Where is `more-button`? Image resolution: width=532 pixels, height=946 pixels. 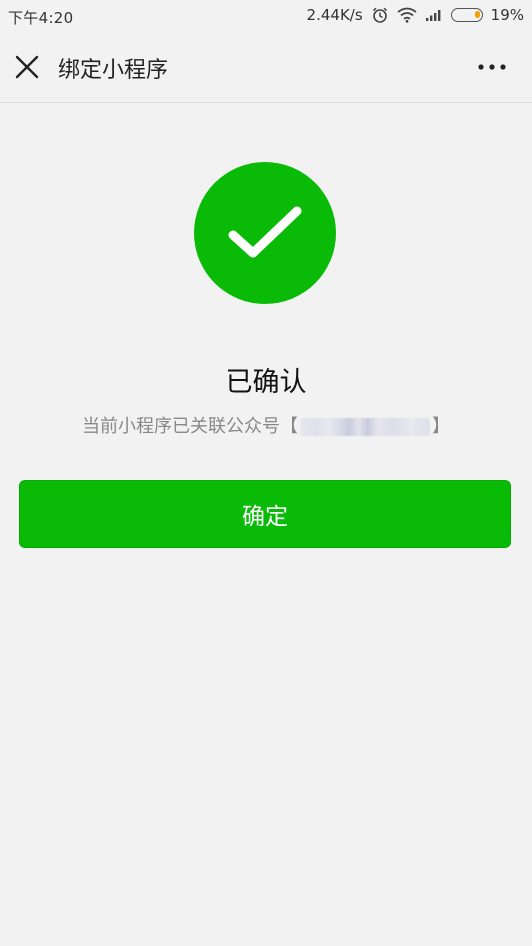
more-button is located at coordinates (492, 67).